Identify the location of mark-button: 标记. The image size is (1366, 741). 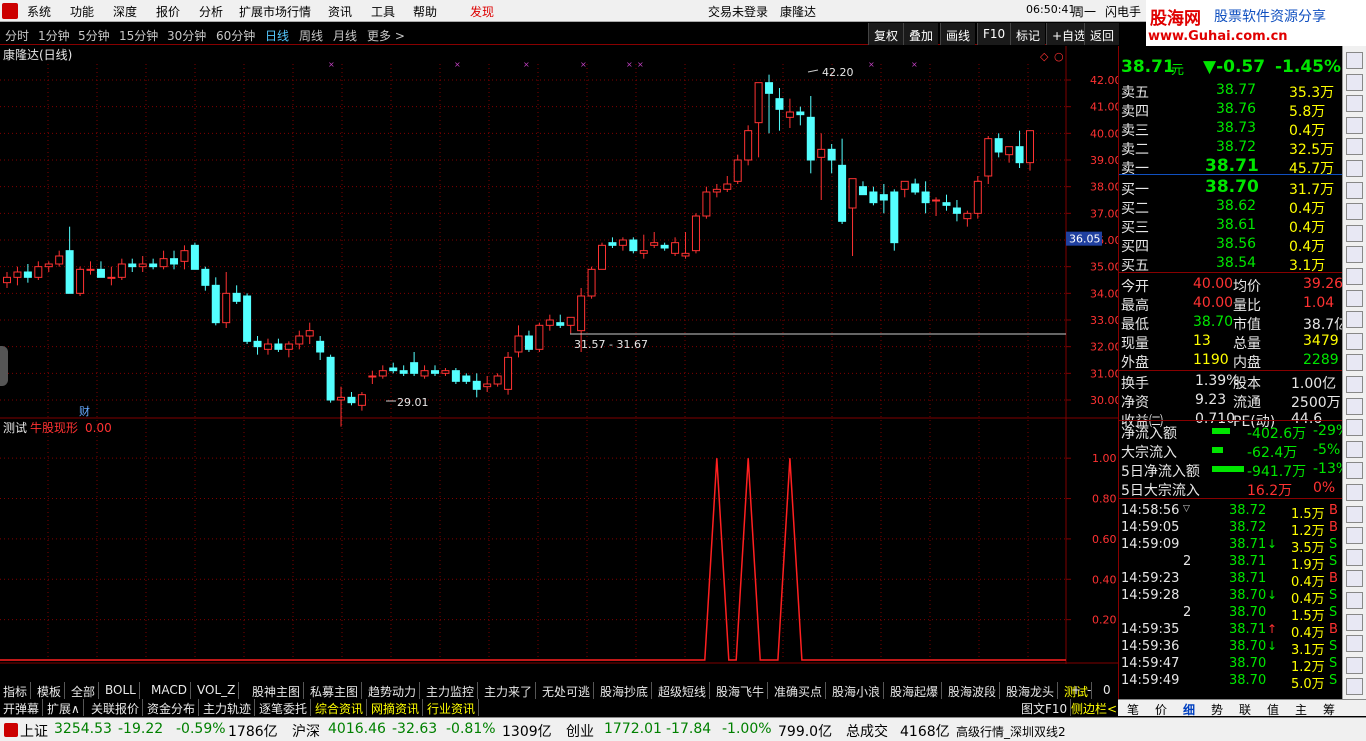
(1028, 34).